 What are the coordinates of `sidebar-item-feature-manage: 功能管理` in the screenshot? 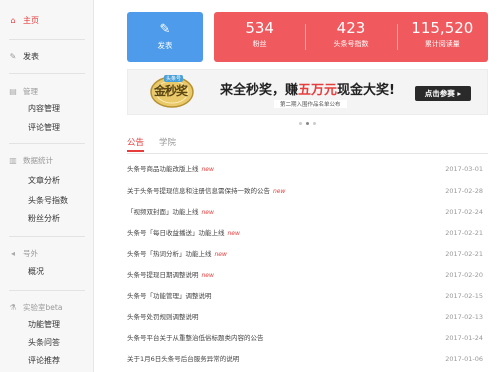 It's located at (44, 325).